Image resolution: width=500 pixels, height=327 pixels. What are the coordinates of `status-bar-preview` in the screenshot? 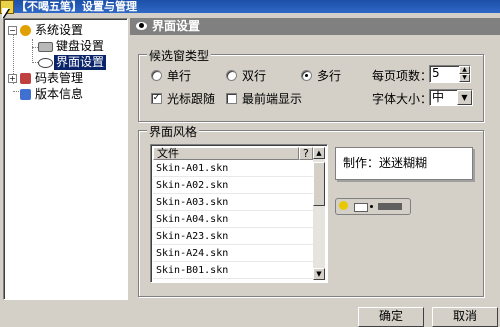 It's located at (373, 206).